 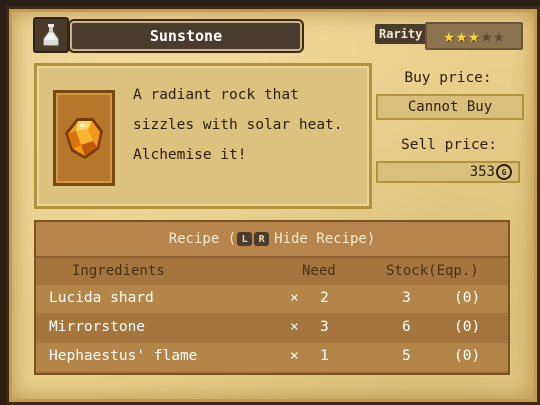 What do you see at coordinates (448, 172) in the screenshot?
I see `sell-price-value: 353 G` at bounding box center [448, 172].